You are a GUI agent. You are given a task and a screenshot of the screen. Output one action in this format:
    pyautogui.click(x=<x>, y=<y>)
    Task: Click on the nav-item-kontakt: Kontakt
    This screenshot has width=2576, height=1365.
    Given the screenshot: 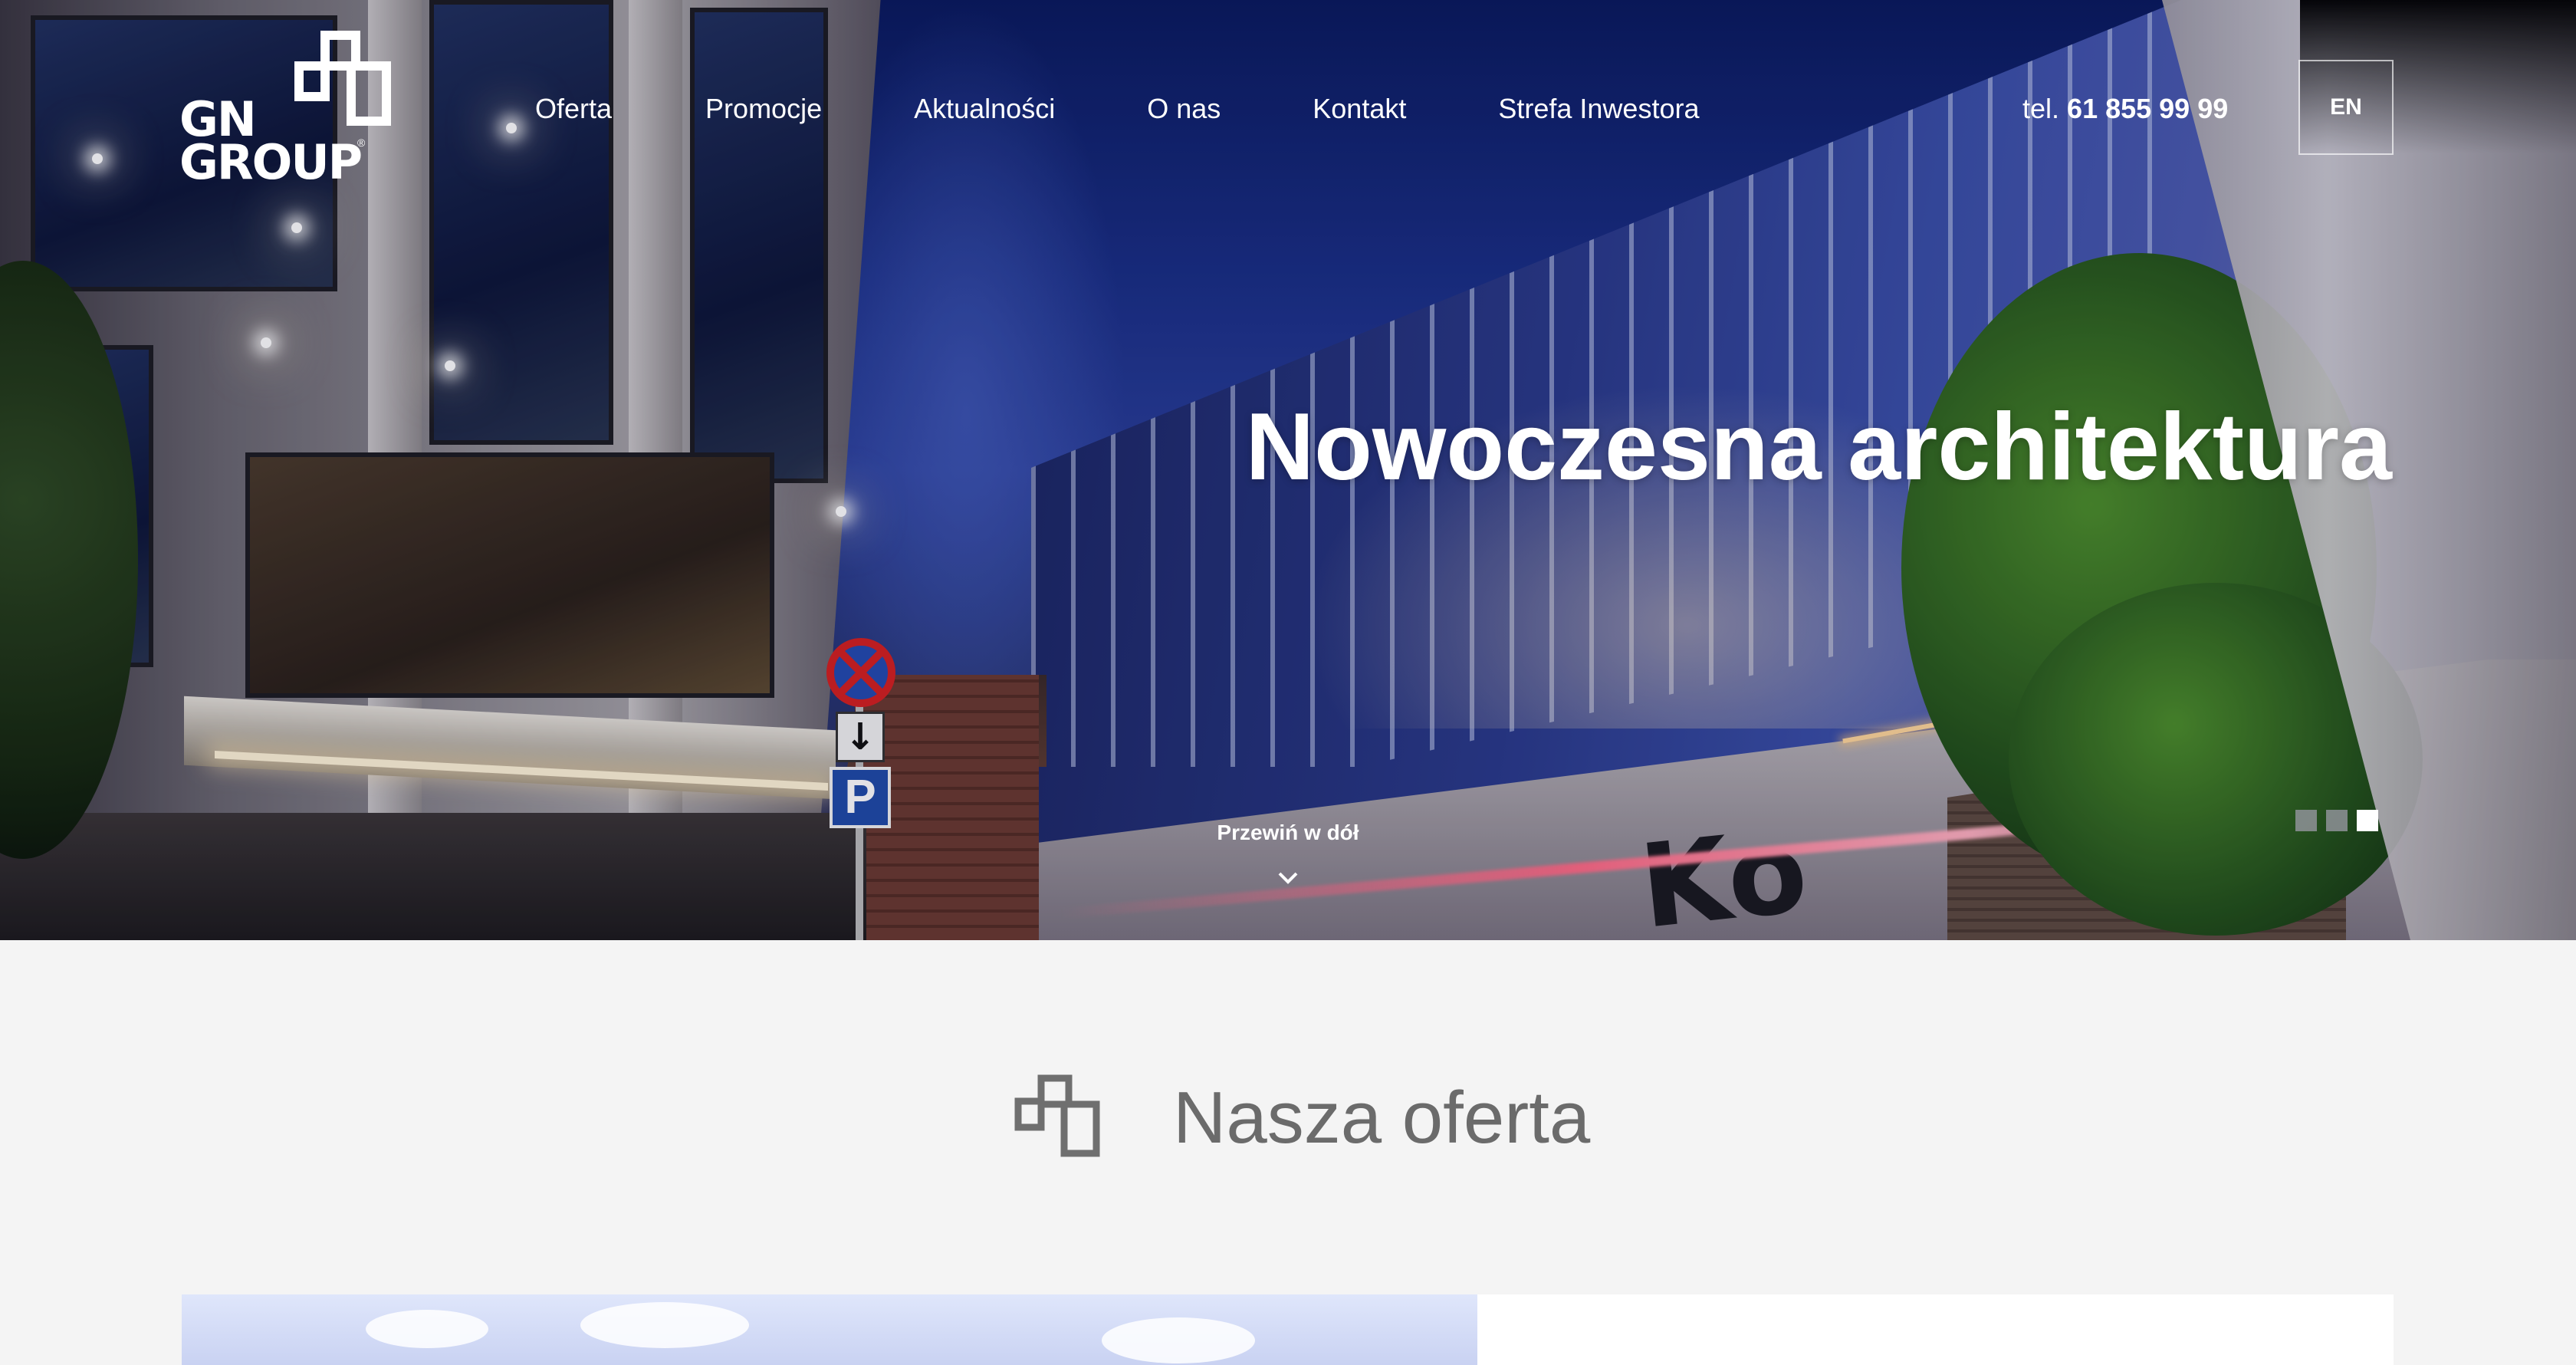 What is the action you would take?
    pyautogui.click(x=1360, y=109)
    